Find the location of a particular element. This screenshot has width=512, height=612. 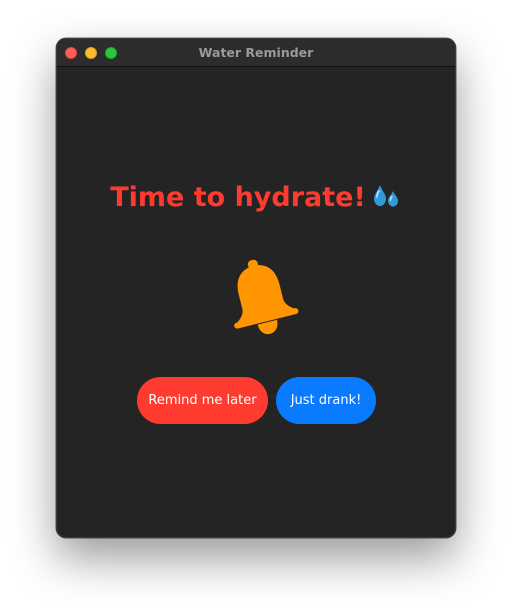

bell-icon is located at coordinates (261, 297).